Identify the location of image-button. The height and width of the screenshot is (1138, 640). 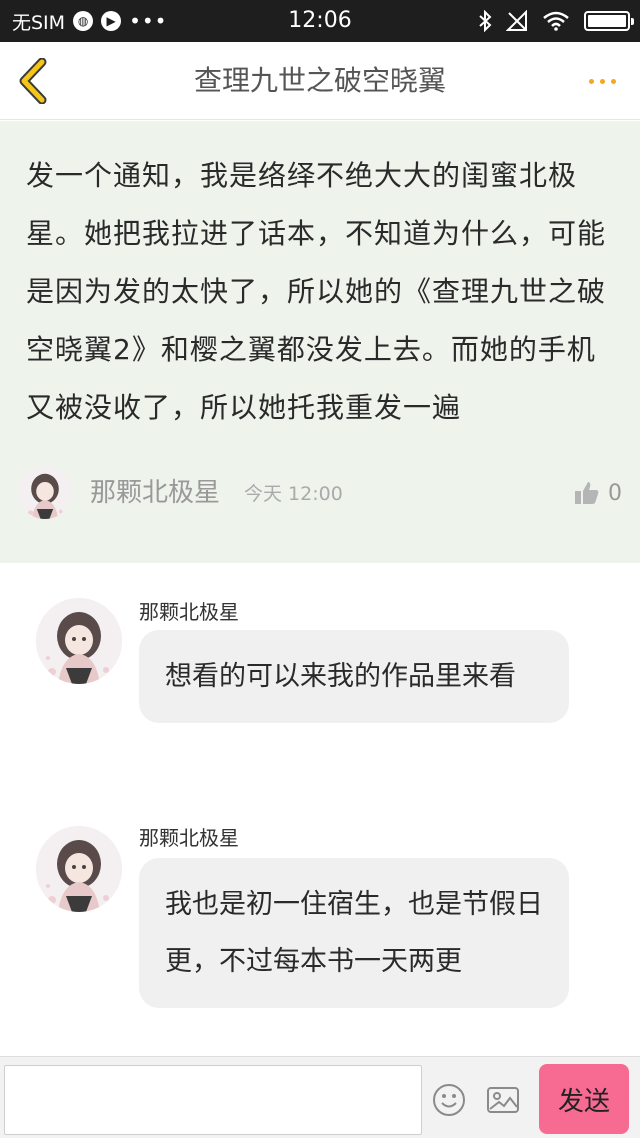
(503, 1100).